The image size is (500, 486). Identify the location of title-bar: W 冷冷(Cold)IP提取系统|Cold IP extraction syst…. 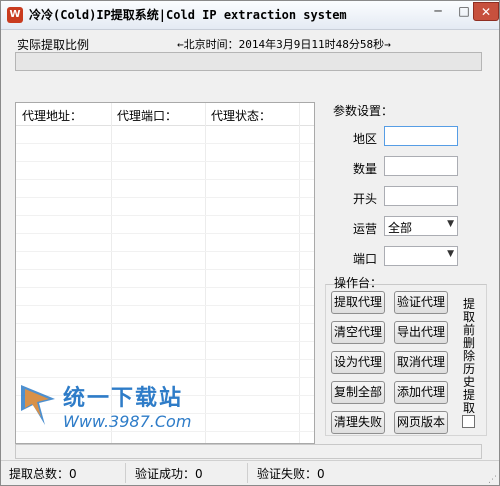
(250, 15).